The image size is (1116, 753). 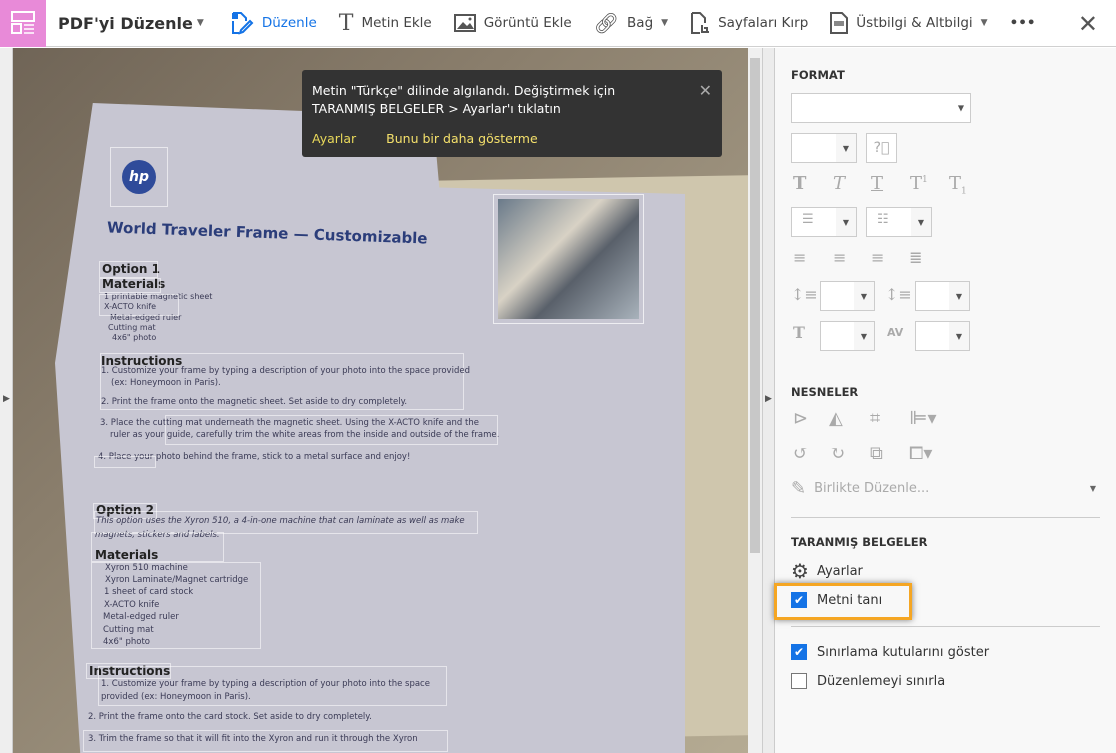 What do you see at coordinates (836, 418) in the screenshot?
I see `flip-horizontal-icon: ◭` at bounding box center [836, 418].